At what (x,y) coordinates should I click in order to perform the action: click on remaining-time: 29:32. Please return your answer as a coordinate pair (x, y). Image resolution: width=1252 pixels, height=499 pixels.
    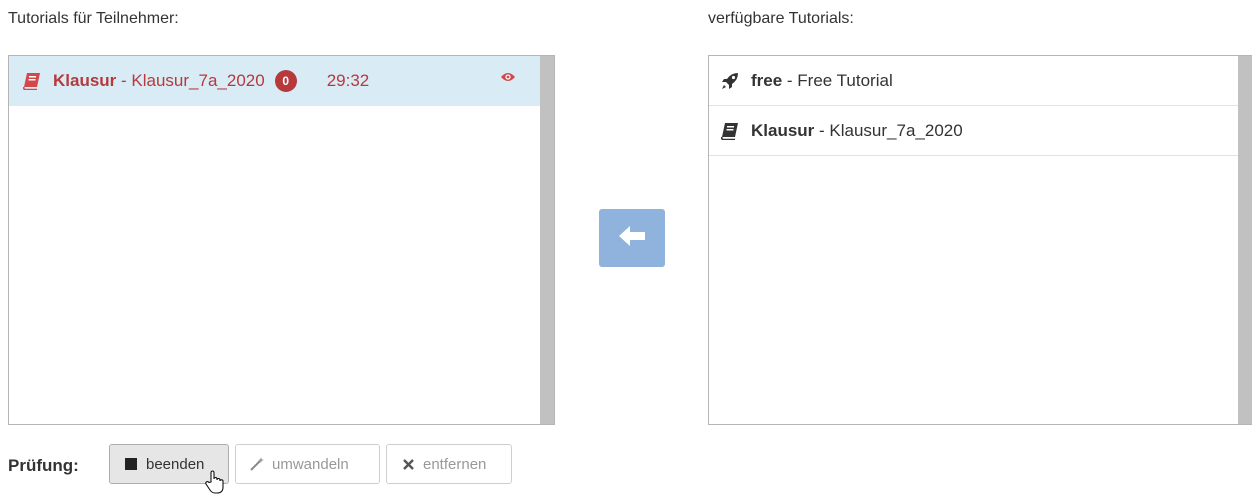
    Looking at the image, I should click on (348, 80).